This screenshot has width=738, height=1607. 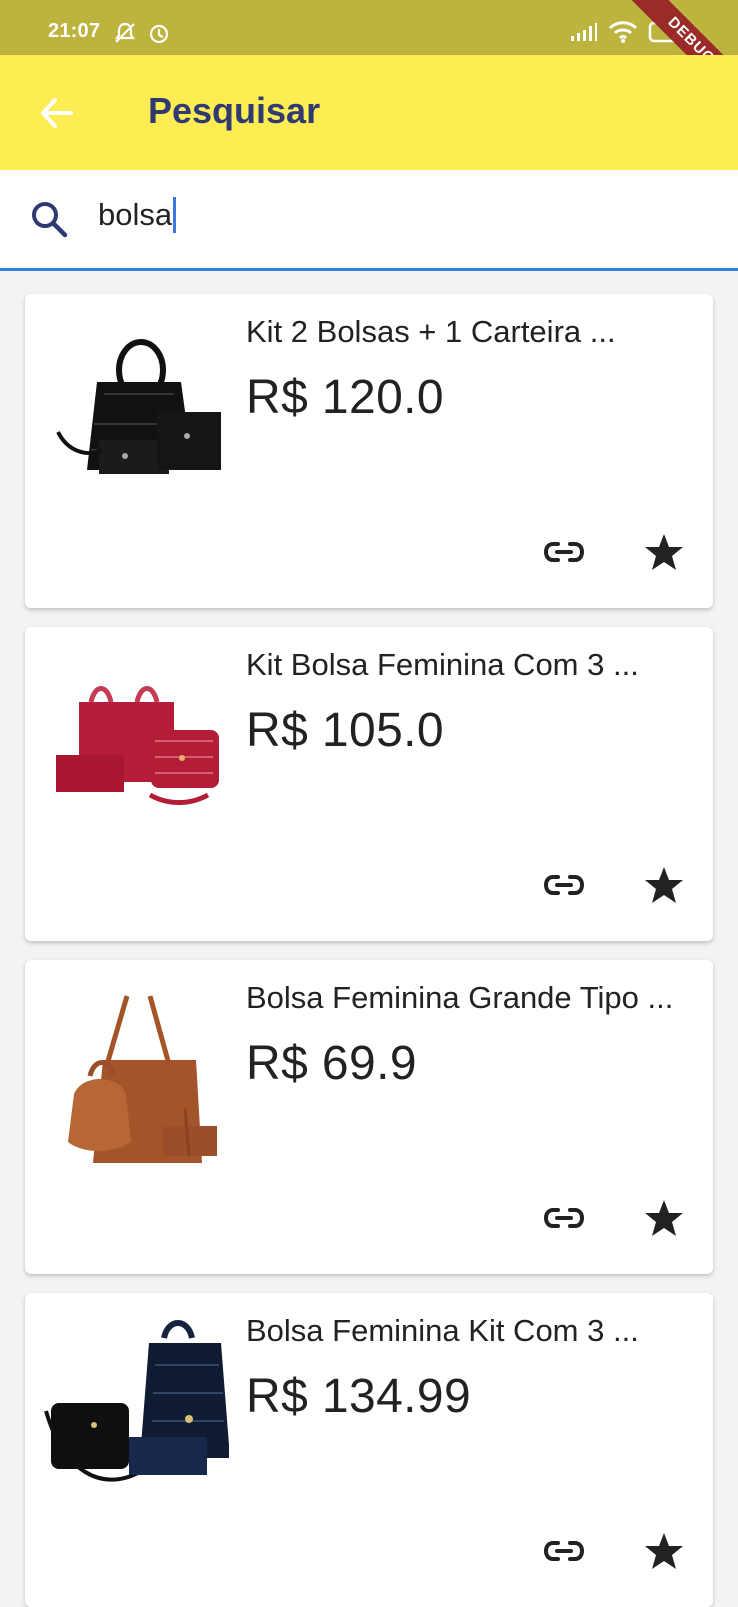 I want to click on search-bar: bolsa, so click(x=369, y=220).